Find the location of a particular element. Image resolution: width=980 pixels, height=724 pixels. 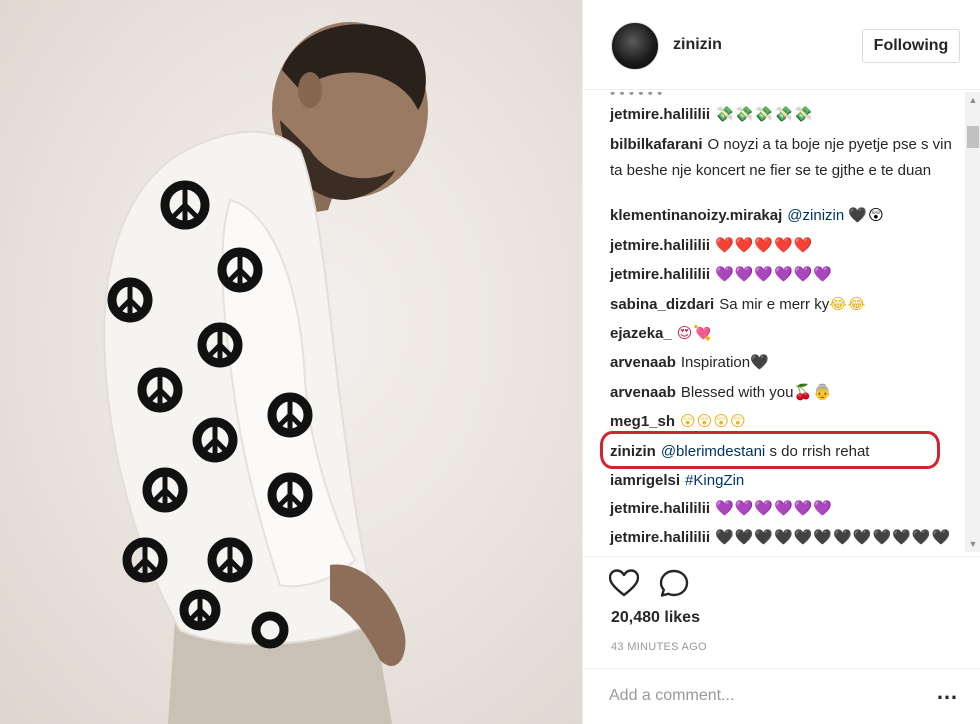

heart-icon is located at coordinates (624, 583).